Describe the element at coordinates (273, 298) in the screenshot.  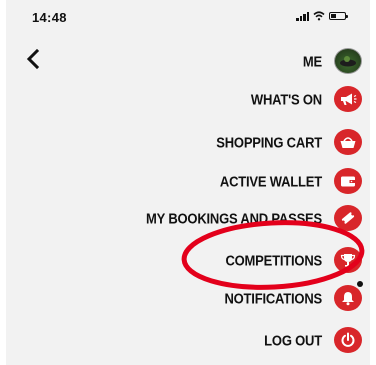
I see `menu-item-label: NOTIFICATIONS` at that location.